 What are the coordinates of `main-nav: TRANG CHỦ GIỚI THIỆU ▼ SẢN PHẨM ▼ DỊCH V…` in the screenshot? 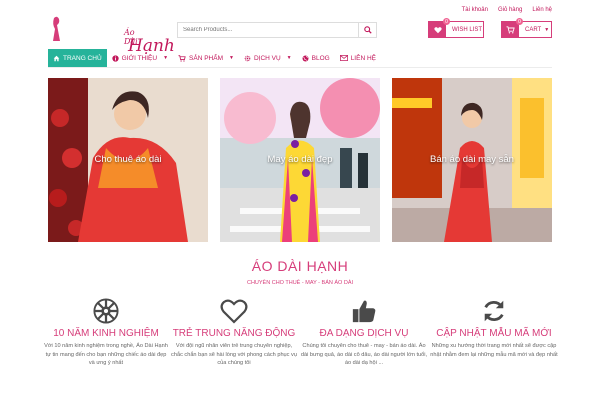 It's located at (214, 58).